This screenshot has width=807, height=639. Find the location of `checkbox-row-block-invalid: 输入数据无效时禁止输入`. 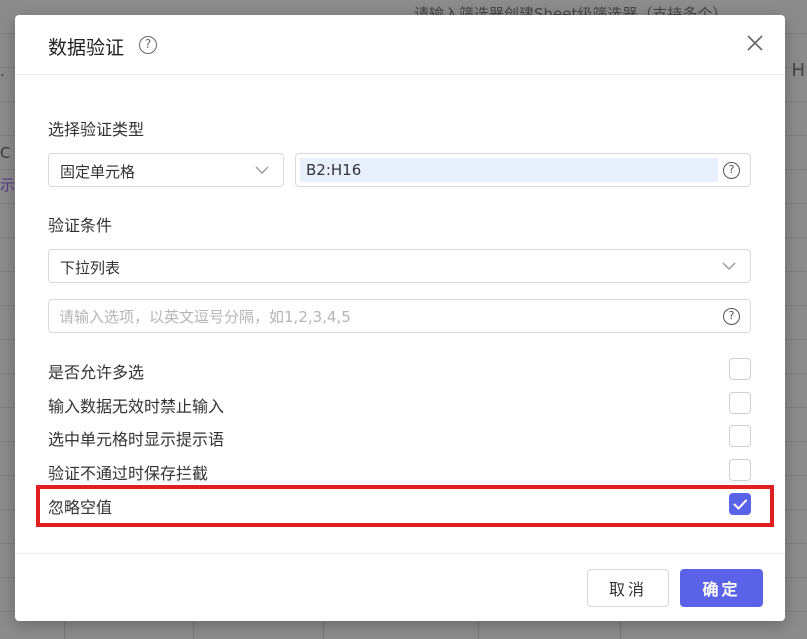

checkbox-row-block-invalid: 输入数据无效时禁止输入 is located at coordinates (399, 404).